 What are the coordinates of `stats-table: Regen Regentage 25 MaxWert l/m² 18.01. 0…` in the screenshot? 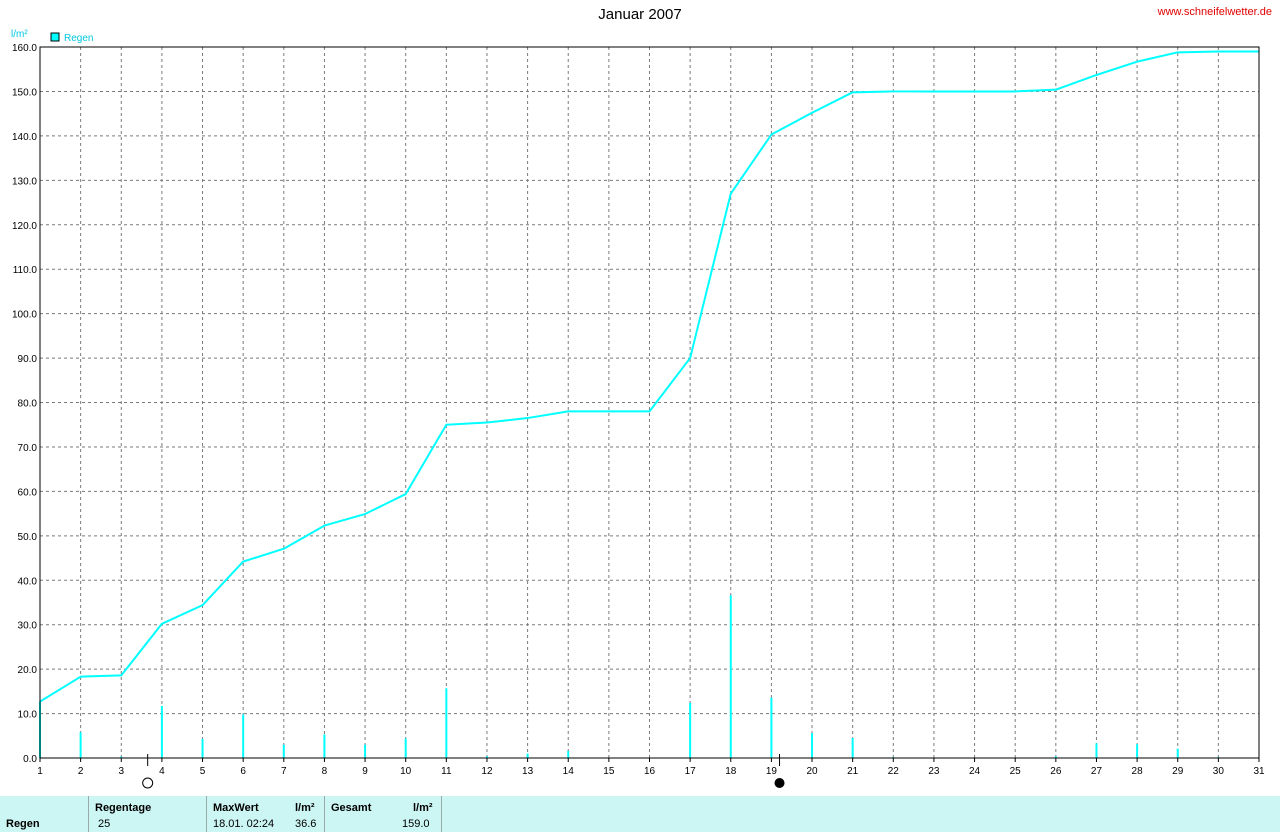 It's located at (640, 814).